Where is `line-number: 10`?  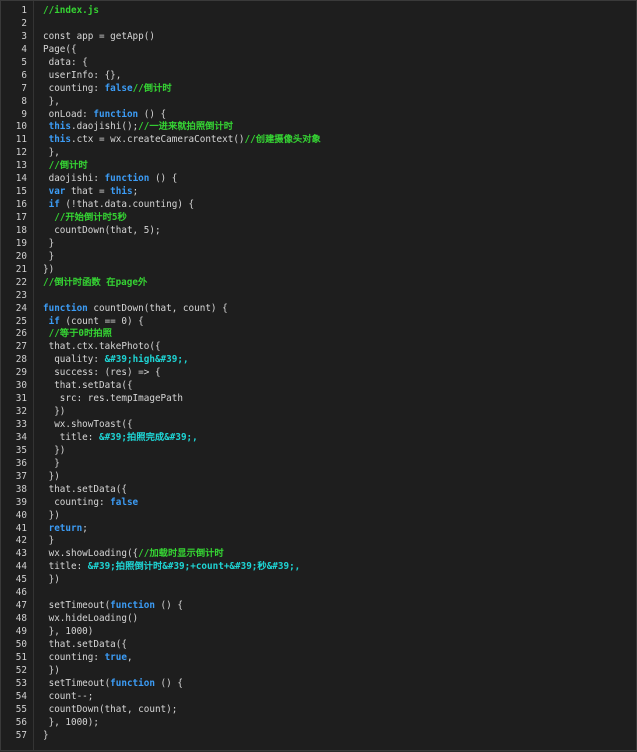 line-number: 10 is located at coordinates (21, 127).